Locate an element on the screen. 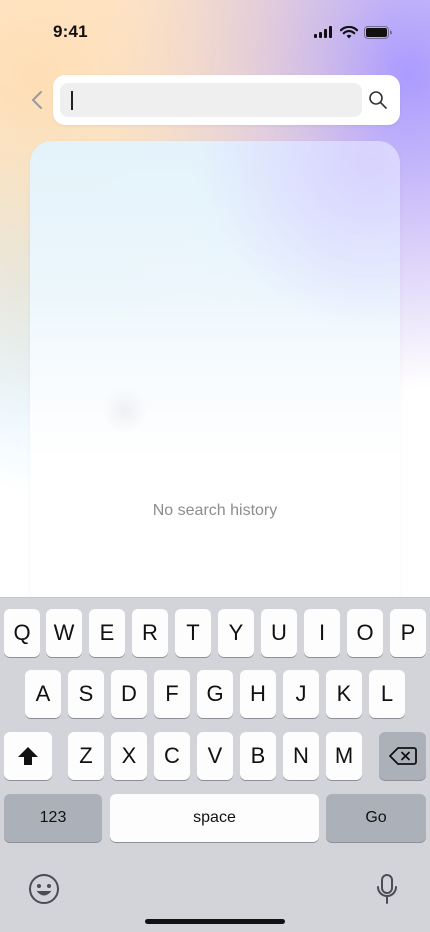 This screenshot has height=932, width=430. emoji-button is located at coordinates (44, 889).